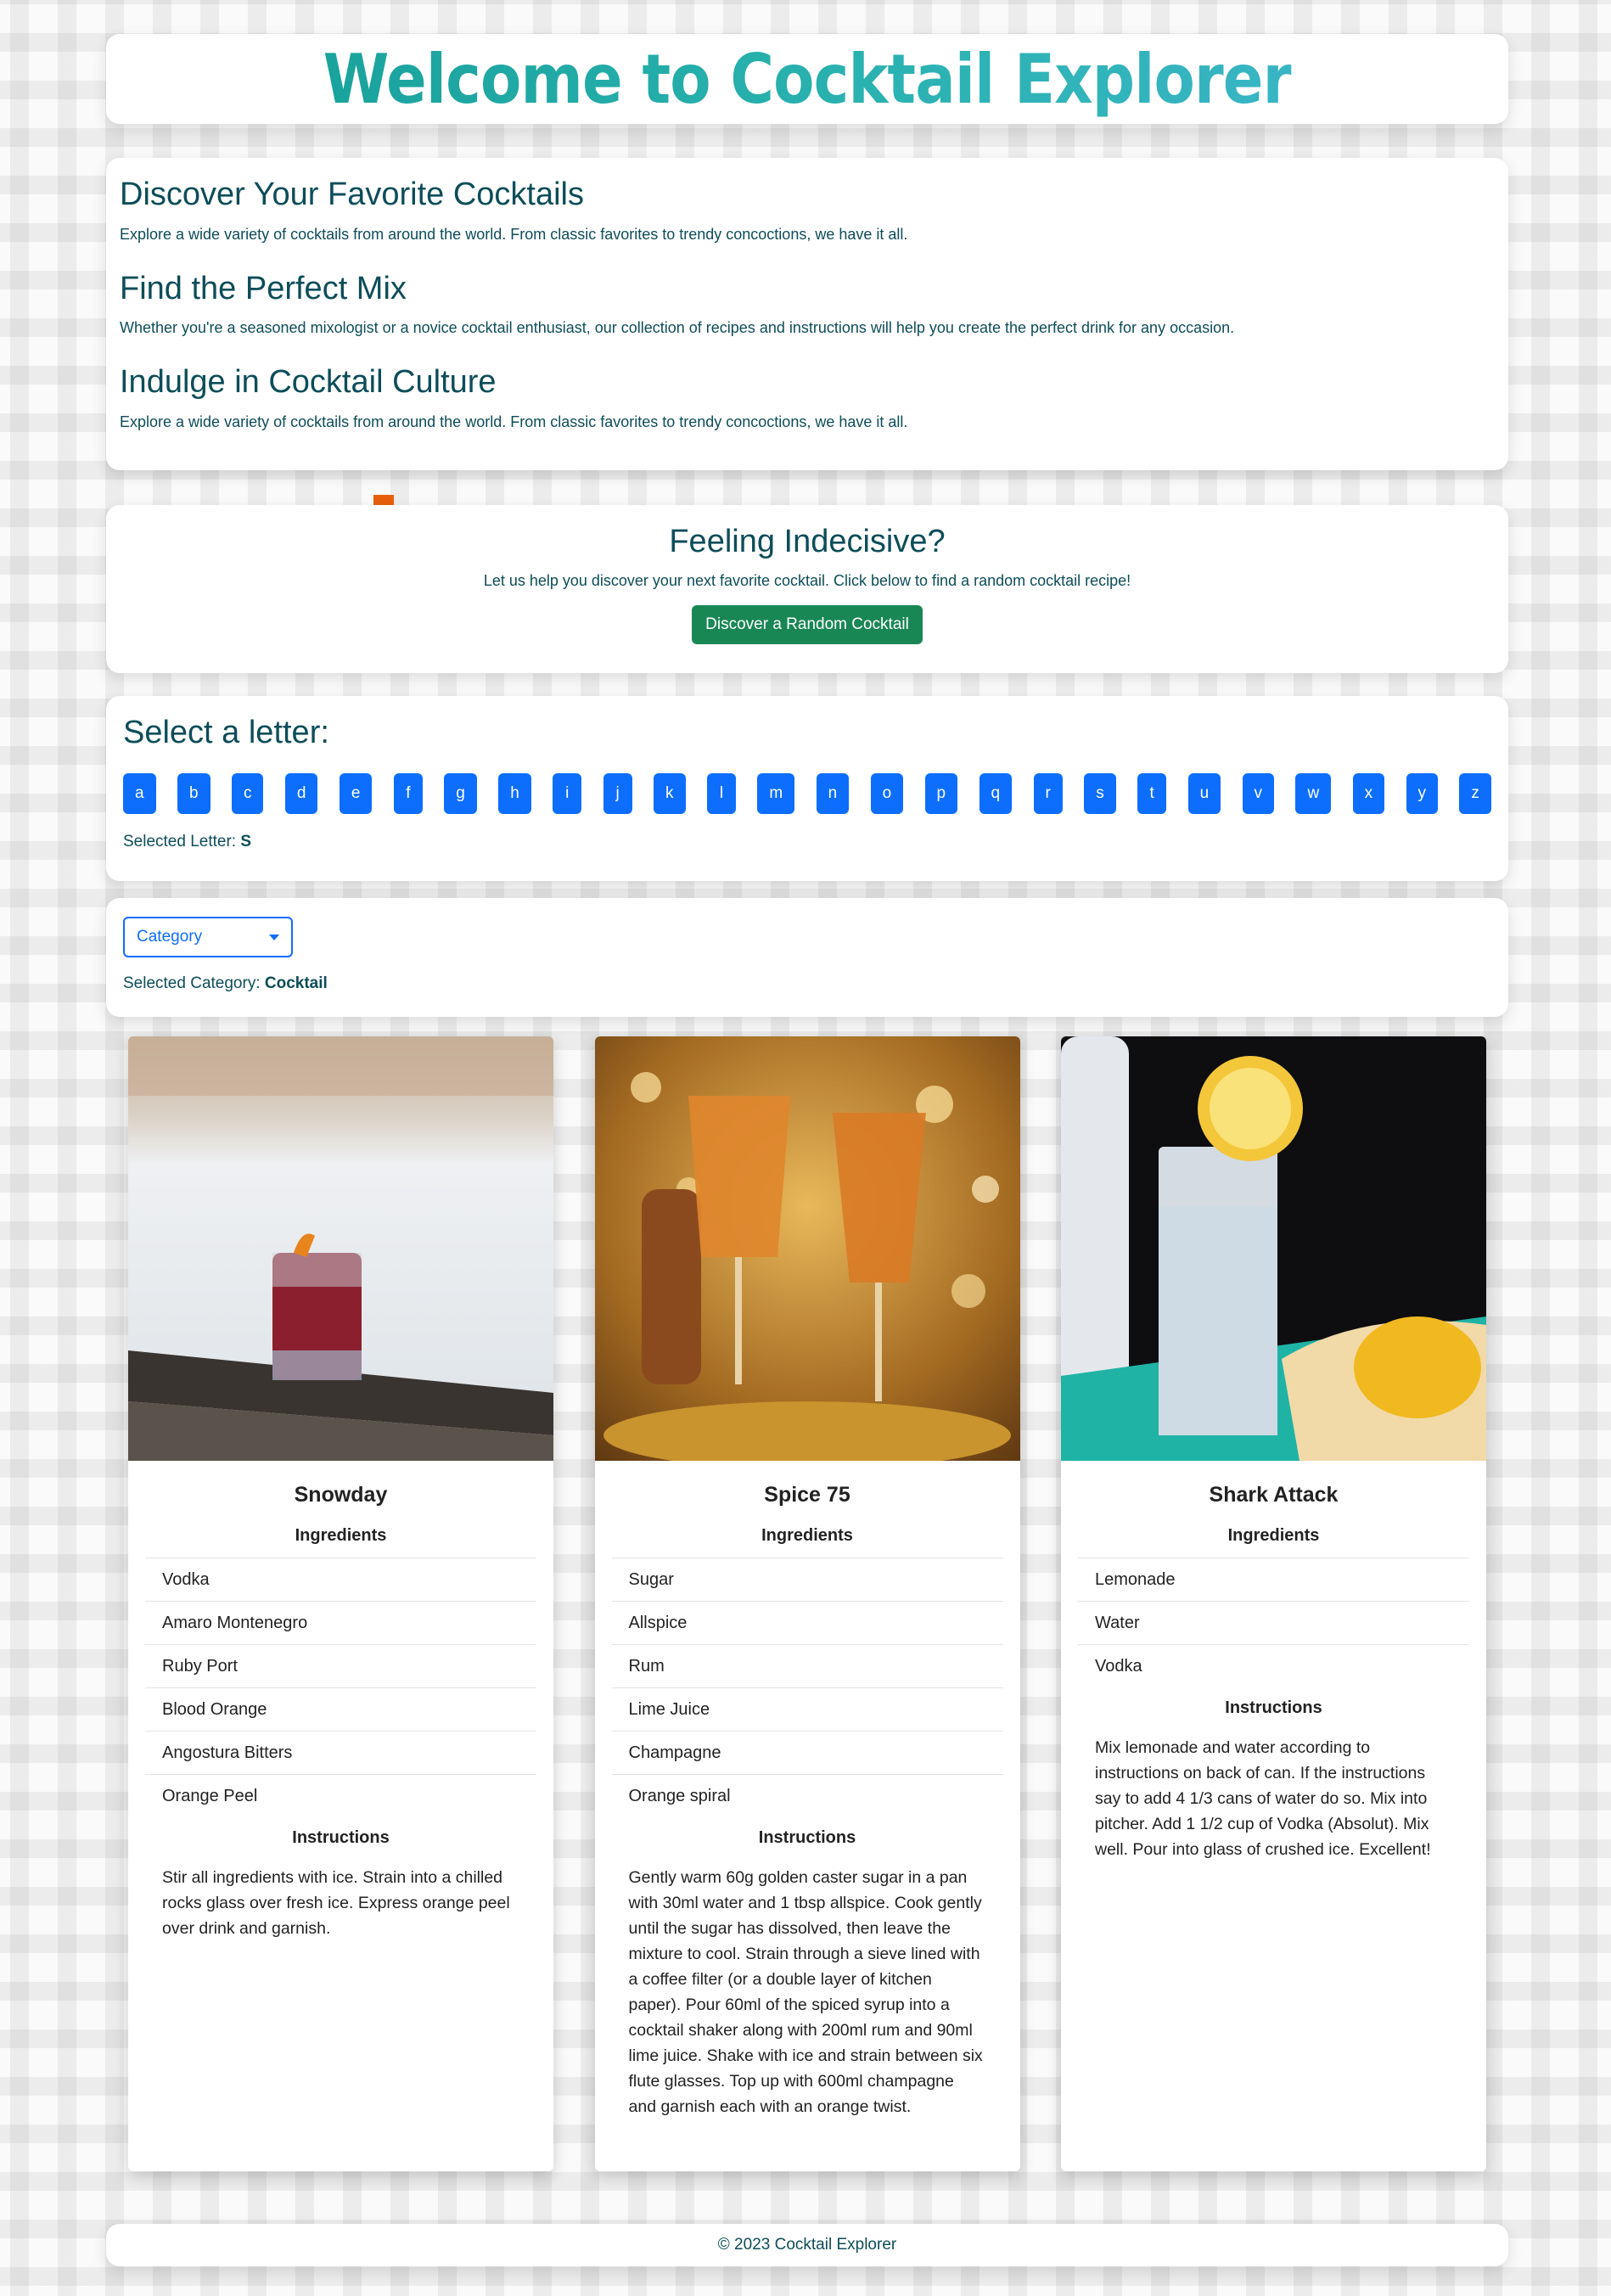 The image size is (1611, 2296). I want to click on intro-heading-2: Find the Perfect Mix, so click(263, 288).